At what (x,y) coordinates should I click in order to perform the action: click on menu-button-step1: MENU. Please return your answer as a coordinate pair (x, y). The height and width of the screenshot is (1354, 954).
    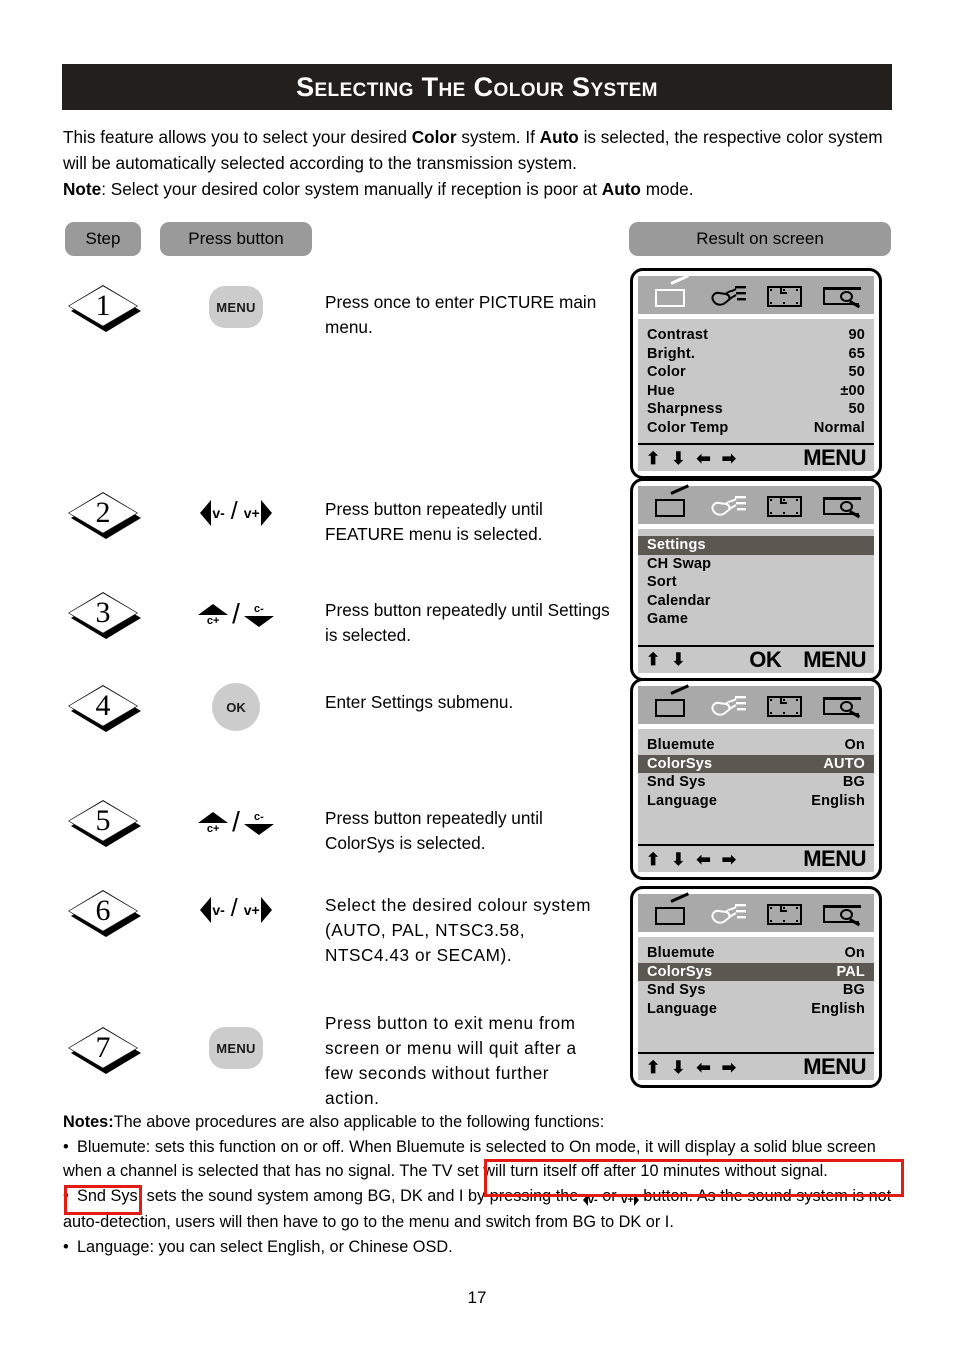
    Looking at the image, I should click on (236, 307).